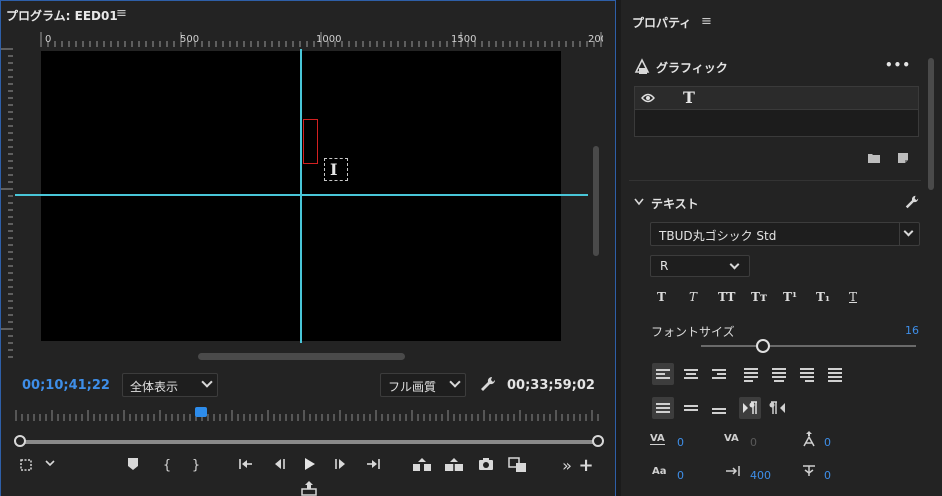  I want to click on text-layer-icon: T, so click(689, 97).